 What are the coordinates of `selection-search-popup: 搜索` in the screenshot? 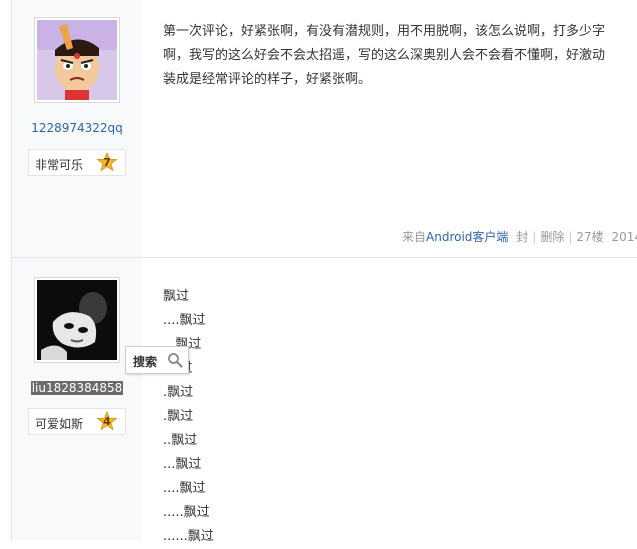 It's located at (157, 360).